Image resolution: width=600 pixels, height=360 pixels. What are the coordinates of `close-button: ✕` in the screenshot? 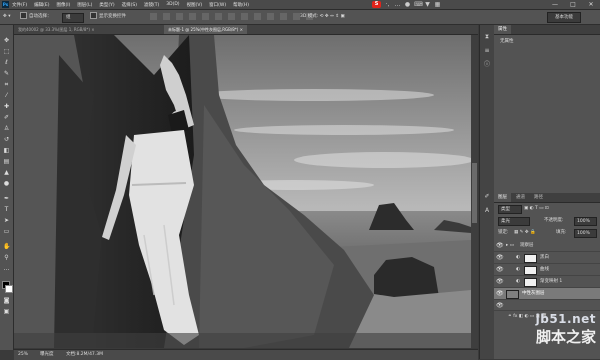 It's located at (591, 4).